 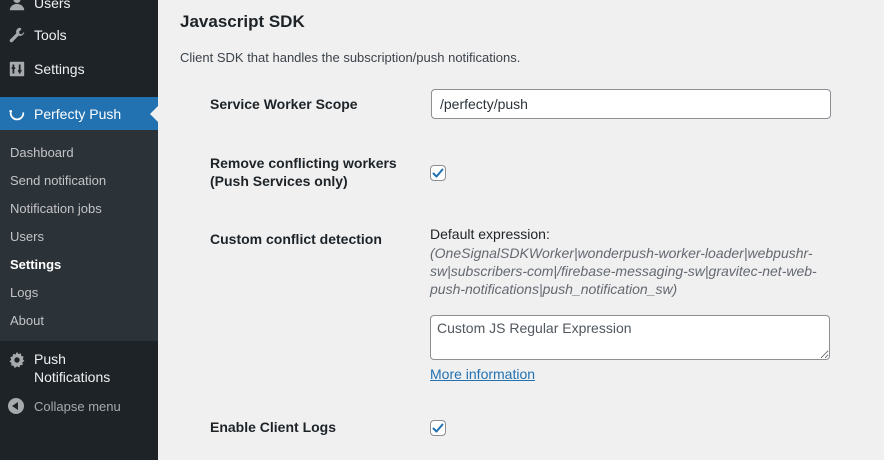 What do you see at coordinates (35, 264) in the screenshot?
I see `submenu-item-settings: Settings` at bounding box center [35, 264].